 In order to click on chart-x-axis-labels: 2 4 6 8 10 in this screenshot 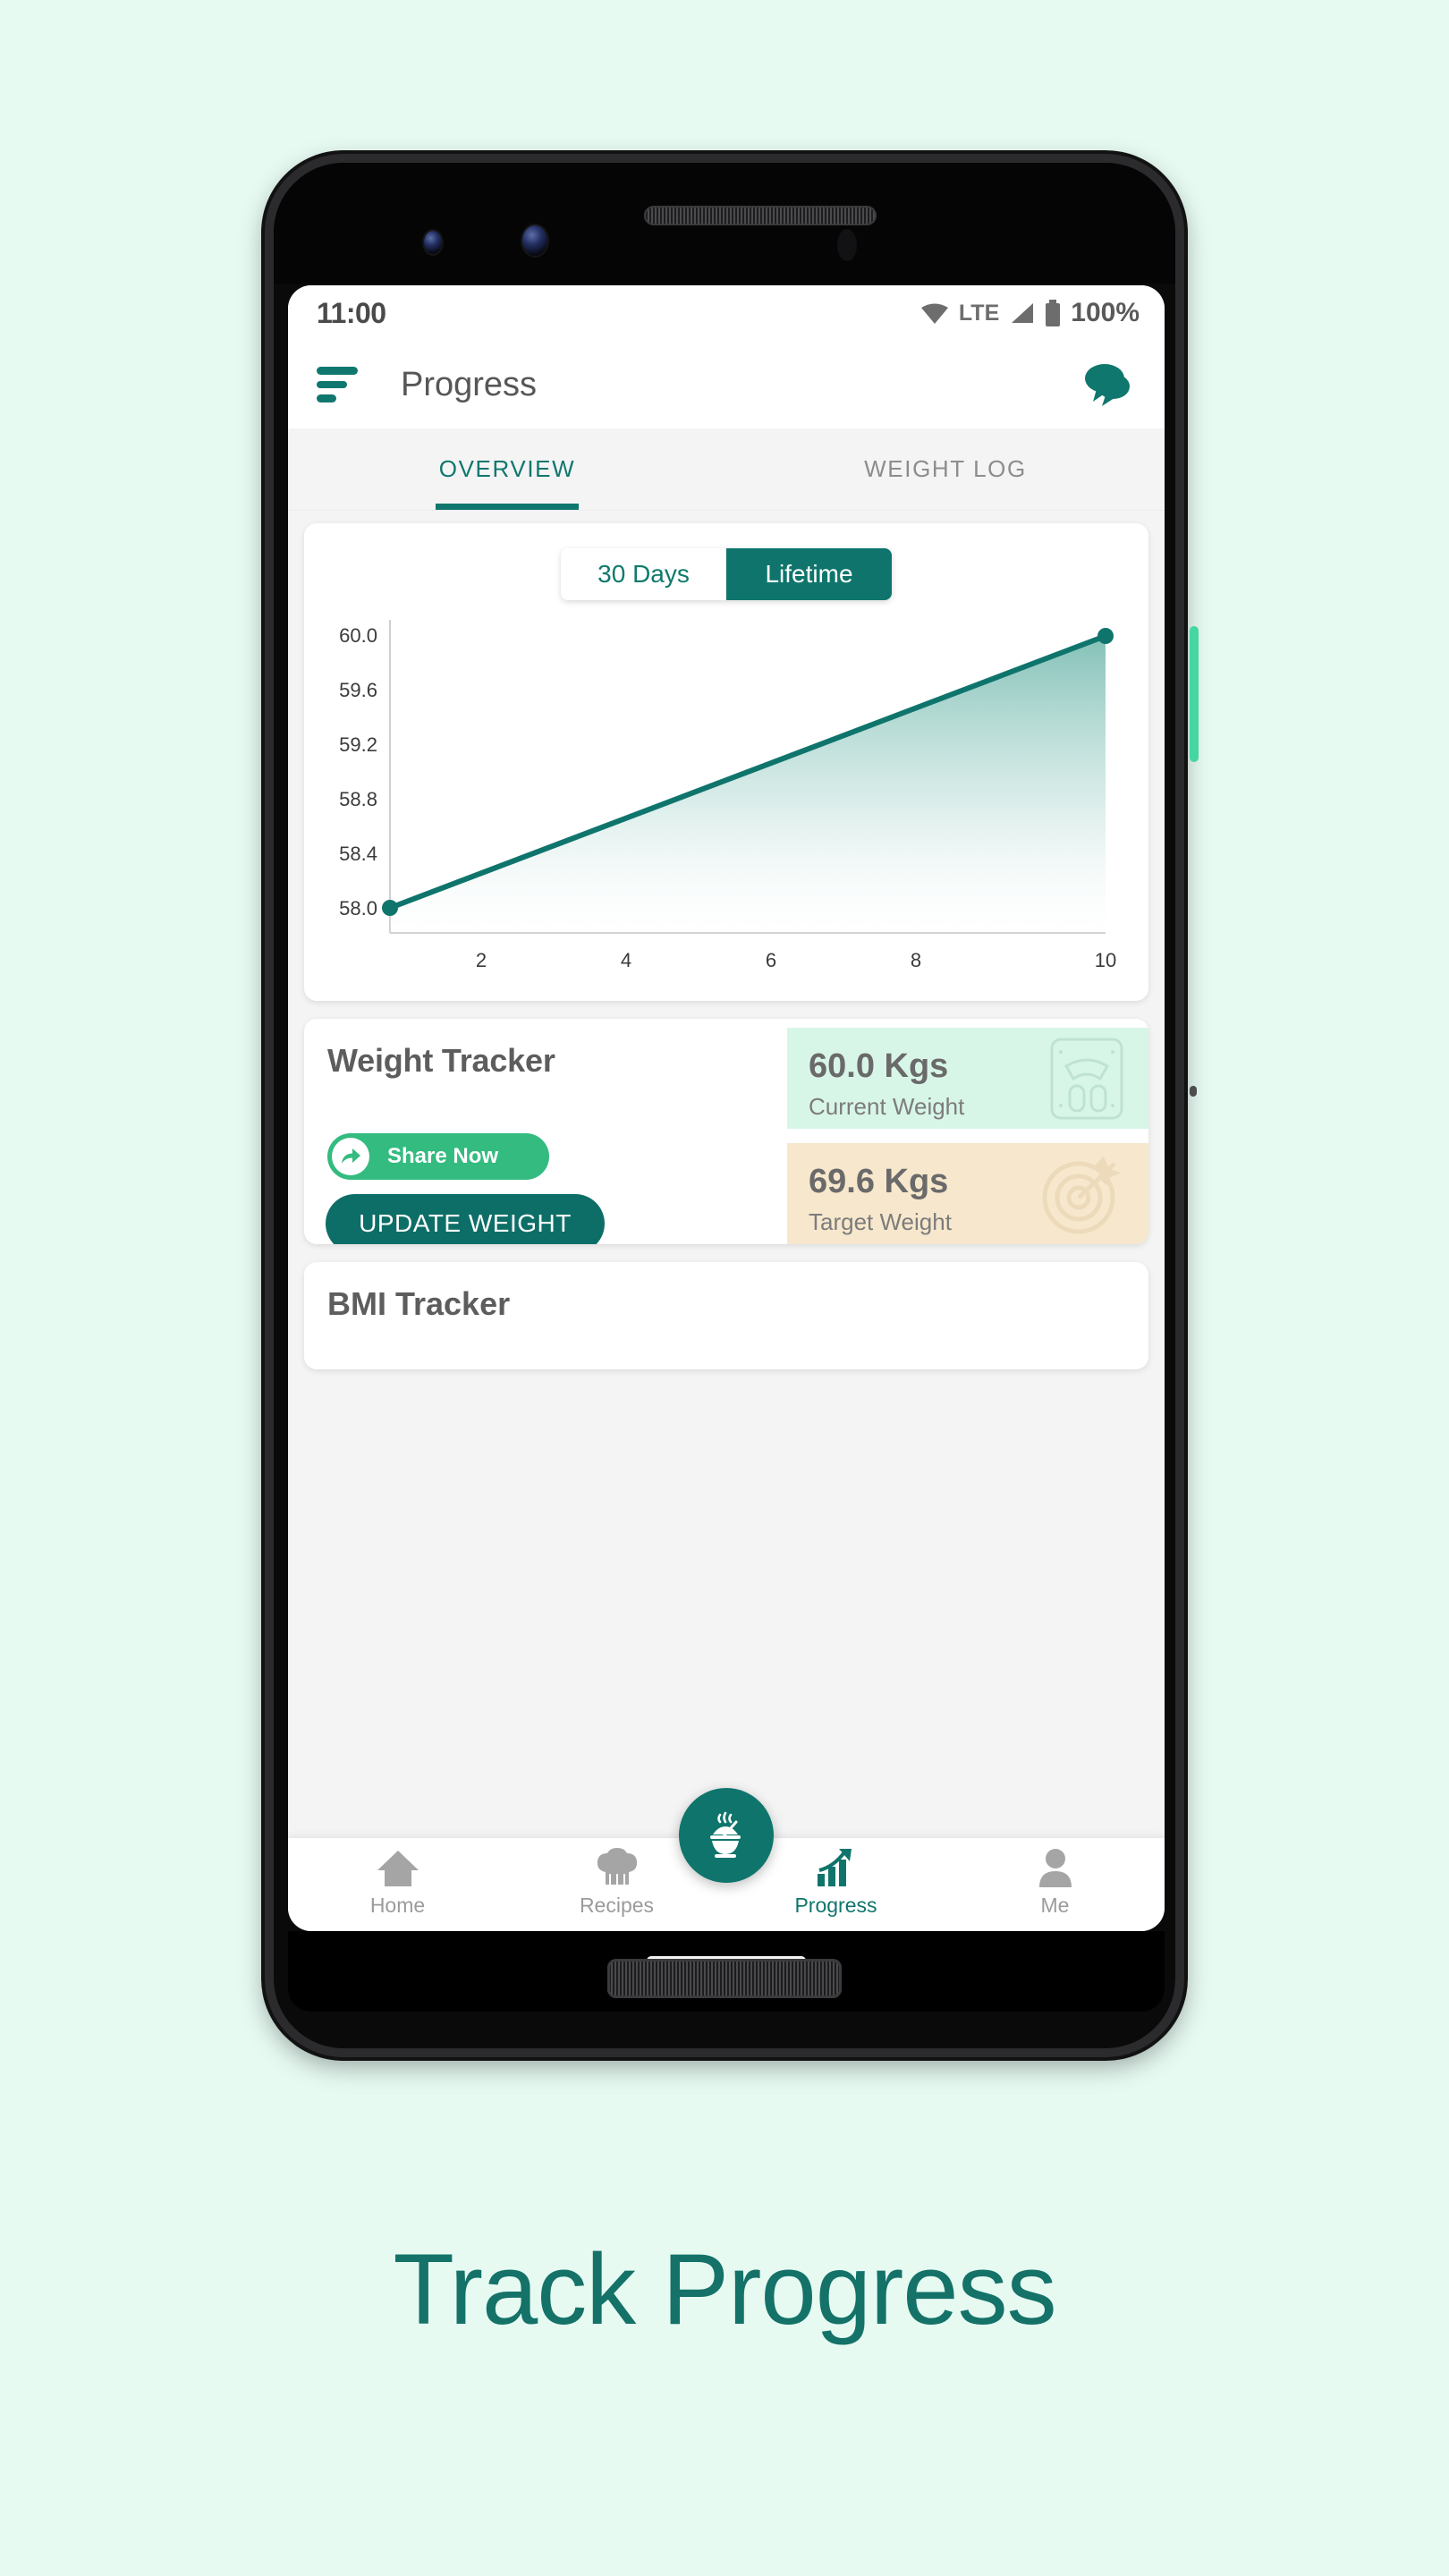, I will do `click(796, 960)`.